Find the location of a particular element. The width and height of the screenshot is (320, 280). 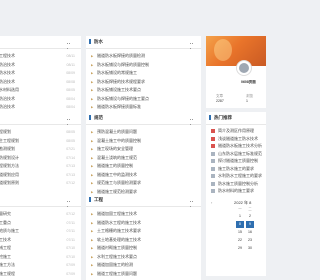

list-item: 隧道工程施工质量问题 is located at coordinates (143, 274).